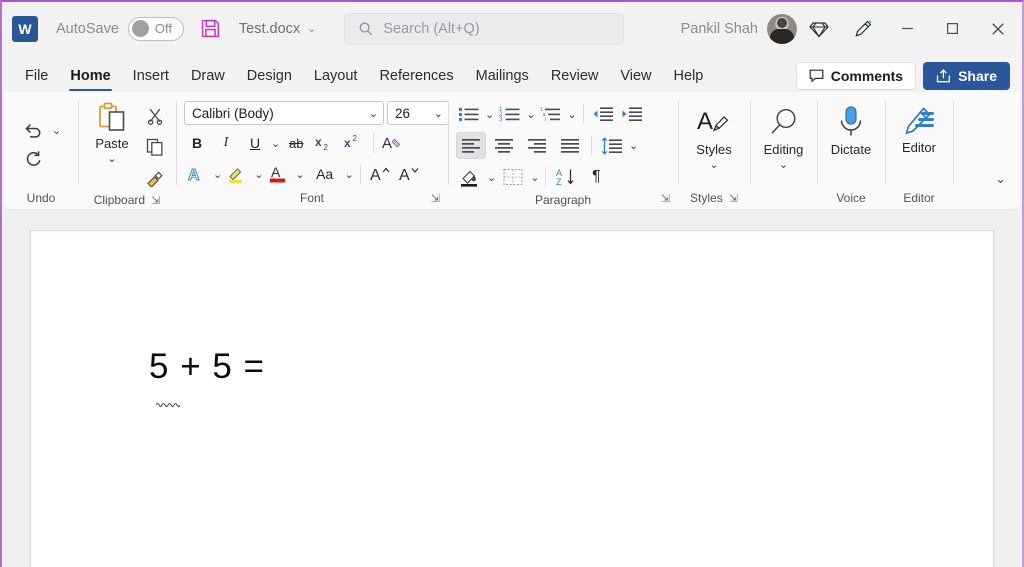 The height and width of the screenshot is (567, 1024). Describe the element at coordinates (551, 114) in the screenshot. I see `multilevel-list-button: 1 a i` at that location.